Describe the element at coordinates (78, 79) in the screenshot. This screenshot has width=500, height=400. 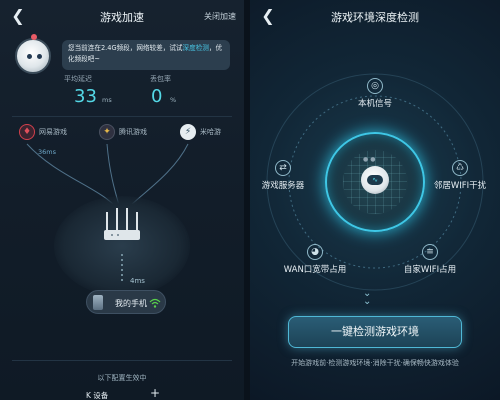
I see `latency-label: 平均延迟` at that location.